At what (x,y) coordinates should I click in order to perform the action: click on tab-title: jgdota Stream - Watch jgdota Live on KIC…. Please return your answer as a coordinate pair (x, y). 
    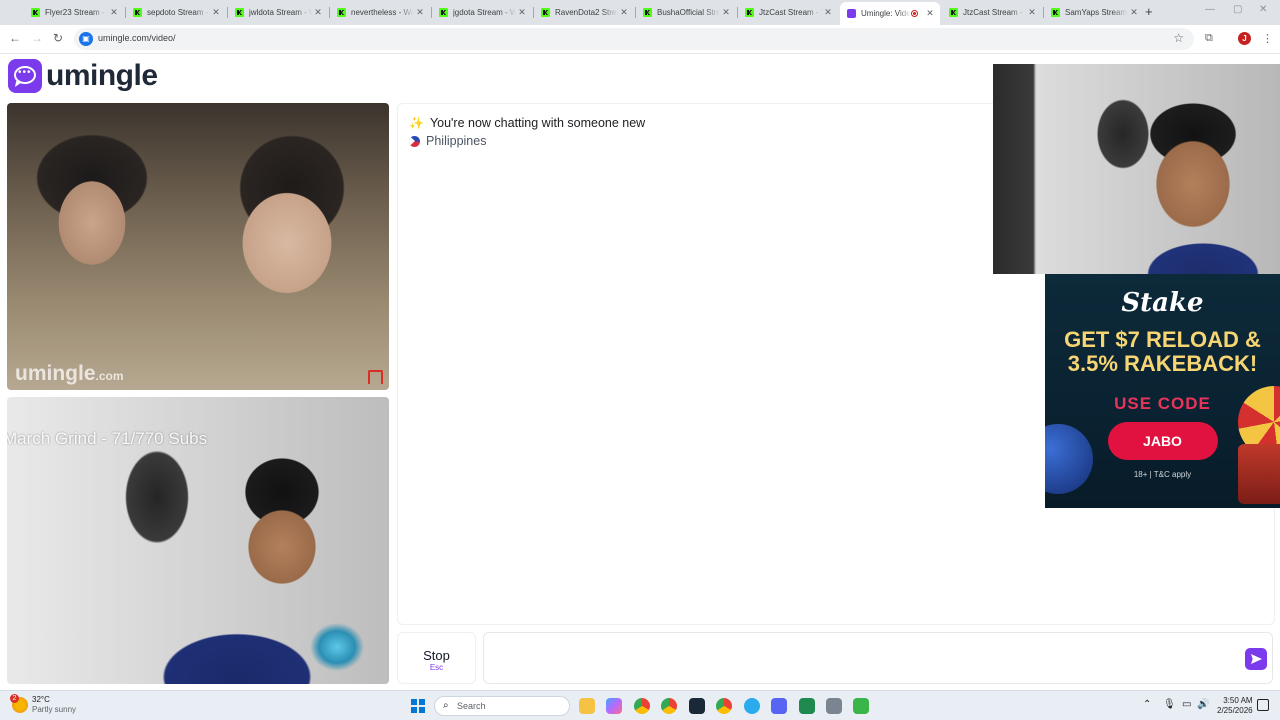
    Looking at the image, I should click on (484, 12).